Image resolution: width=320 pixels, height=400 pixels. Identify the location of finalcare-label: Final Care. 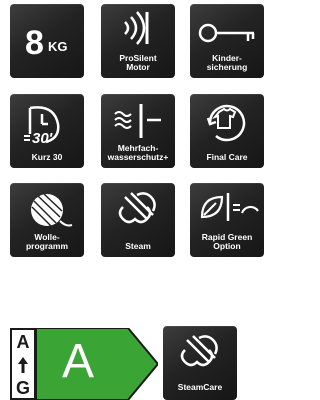
(227, 157).